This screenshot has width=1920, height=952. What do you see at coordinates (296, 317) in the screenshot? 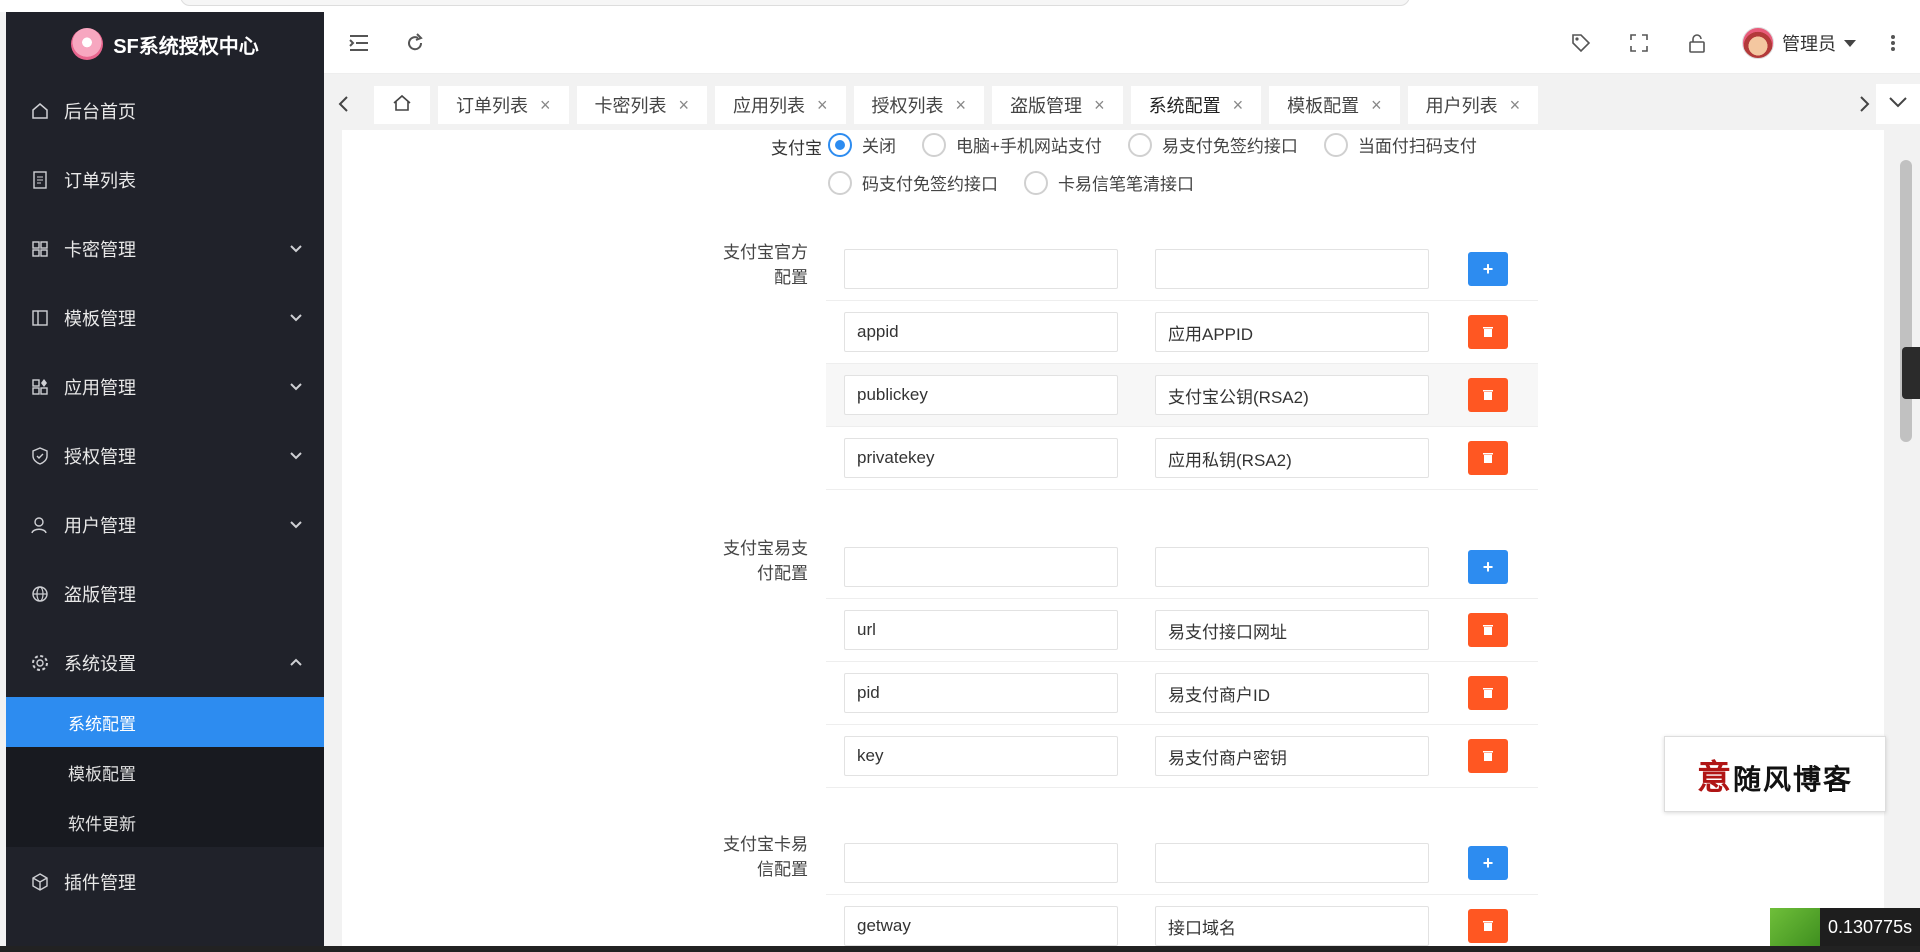
I see `chevron-down-icon` at bounding box center [296, 317].